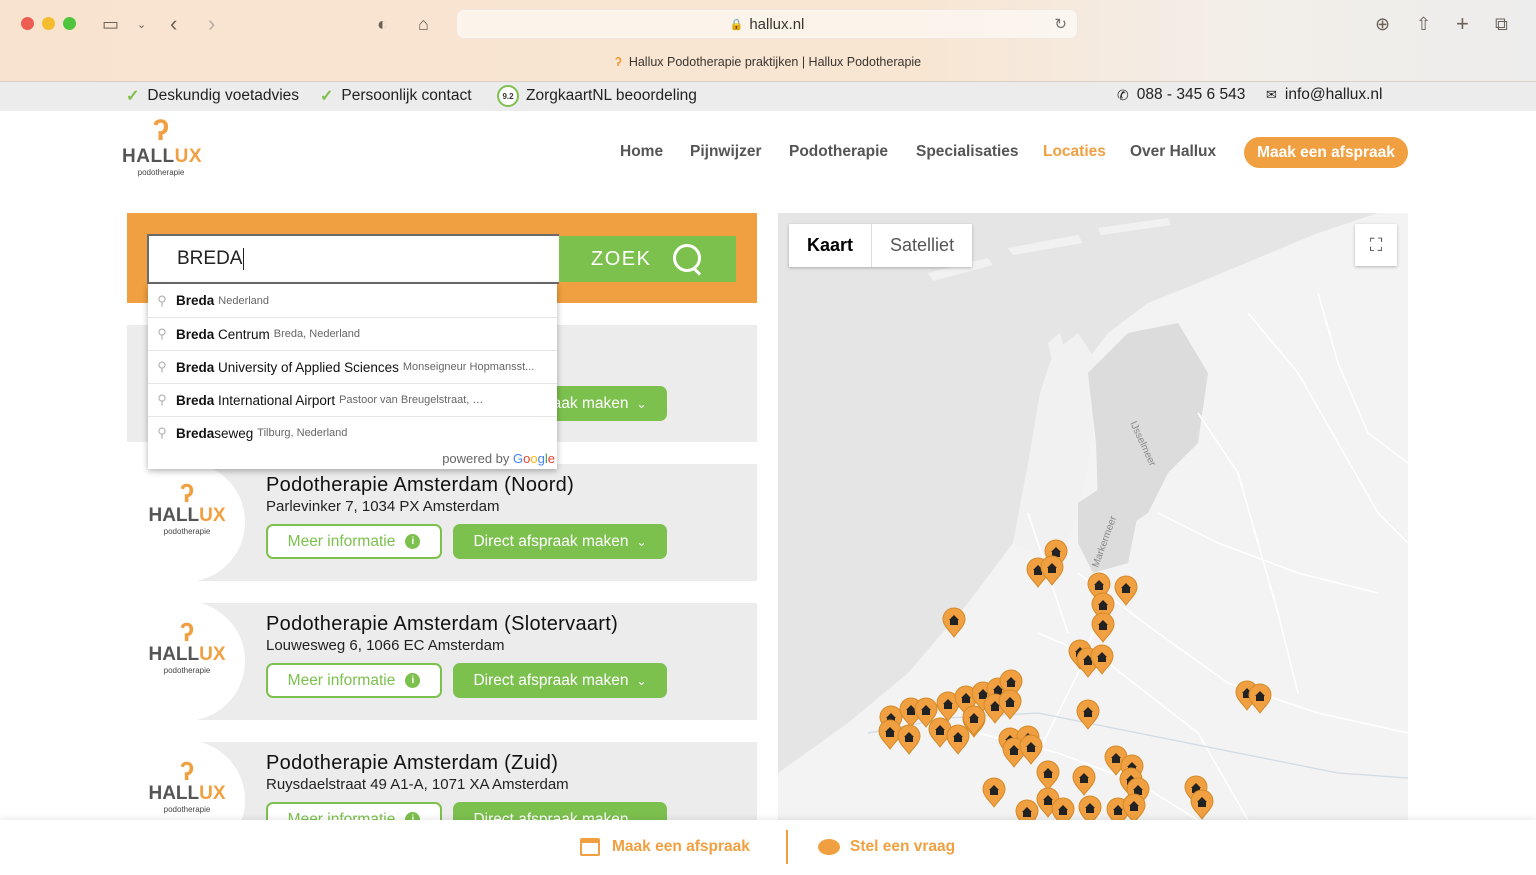 This screenshot has height=875, width=1536. What do you see at coordinates (1501, 24) in the screenshot?
I see `tabs-overview-icon: ⧉` at bounding box center [1501, 24].